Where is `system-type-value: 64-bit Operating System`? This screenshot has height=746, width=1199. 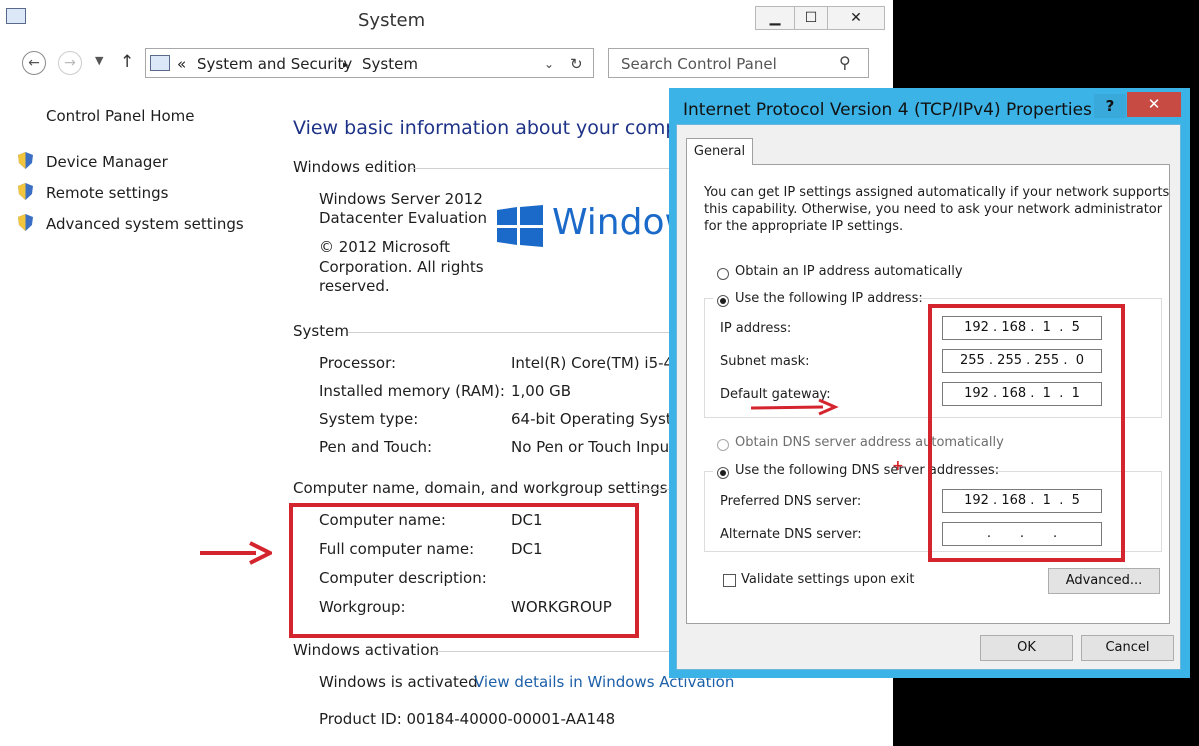
system-type-value: 64-bit Operating System is located at coordinates (603, 419).